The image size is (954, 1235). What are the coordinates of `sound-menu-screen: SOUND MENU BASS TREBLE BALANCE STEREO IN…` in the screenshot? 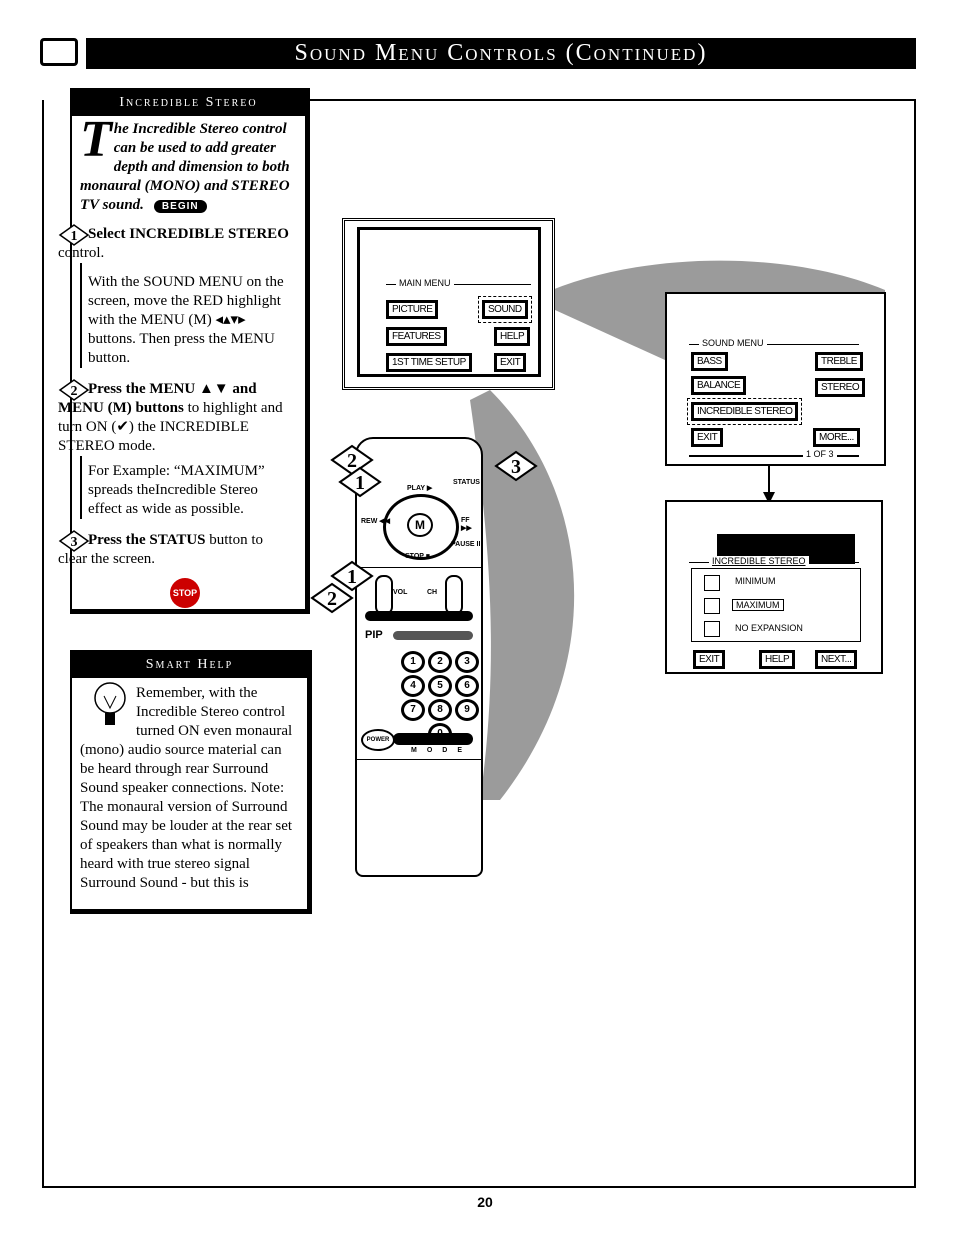 It's located at (775, 379).